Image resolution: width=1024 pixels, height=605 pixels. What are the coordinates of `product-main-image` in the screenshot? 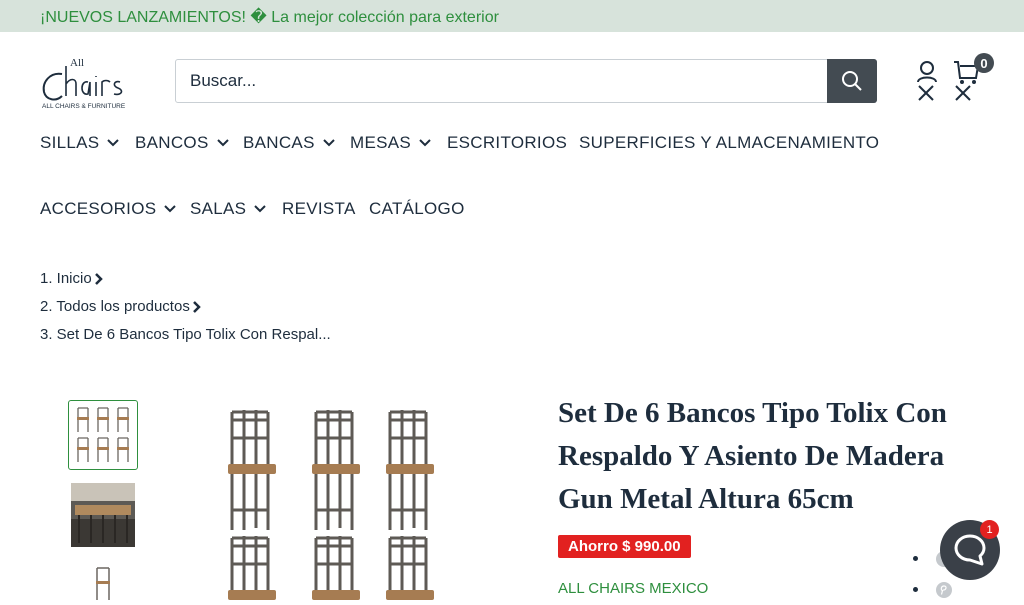 It's located at (340, 500).